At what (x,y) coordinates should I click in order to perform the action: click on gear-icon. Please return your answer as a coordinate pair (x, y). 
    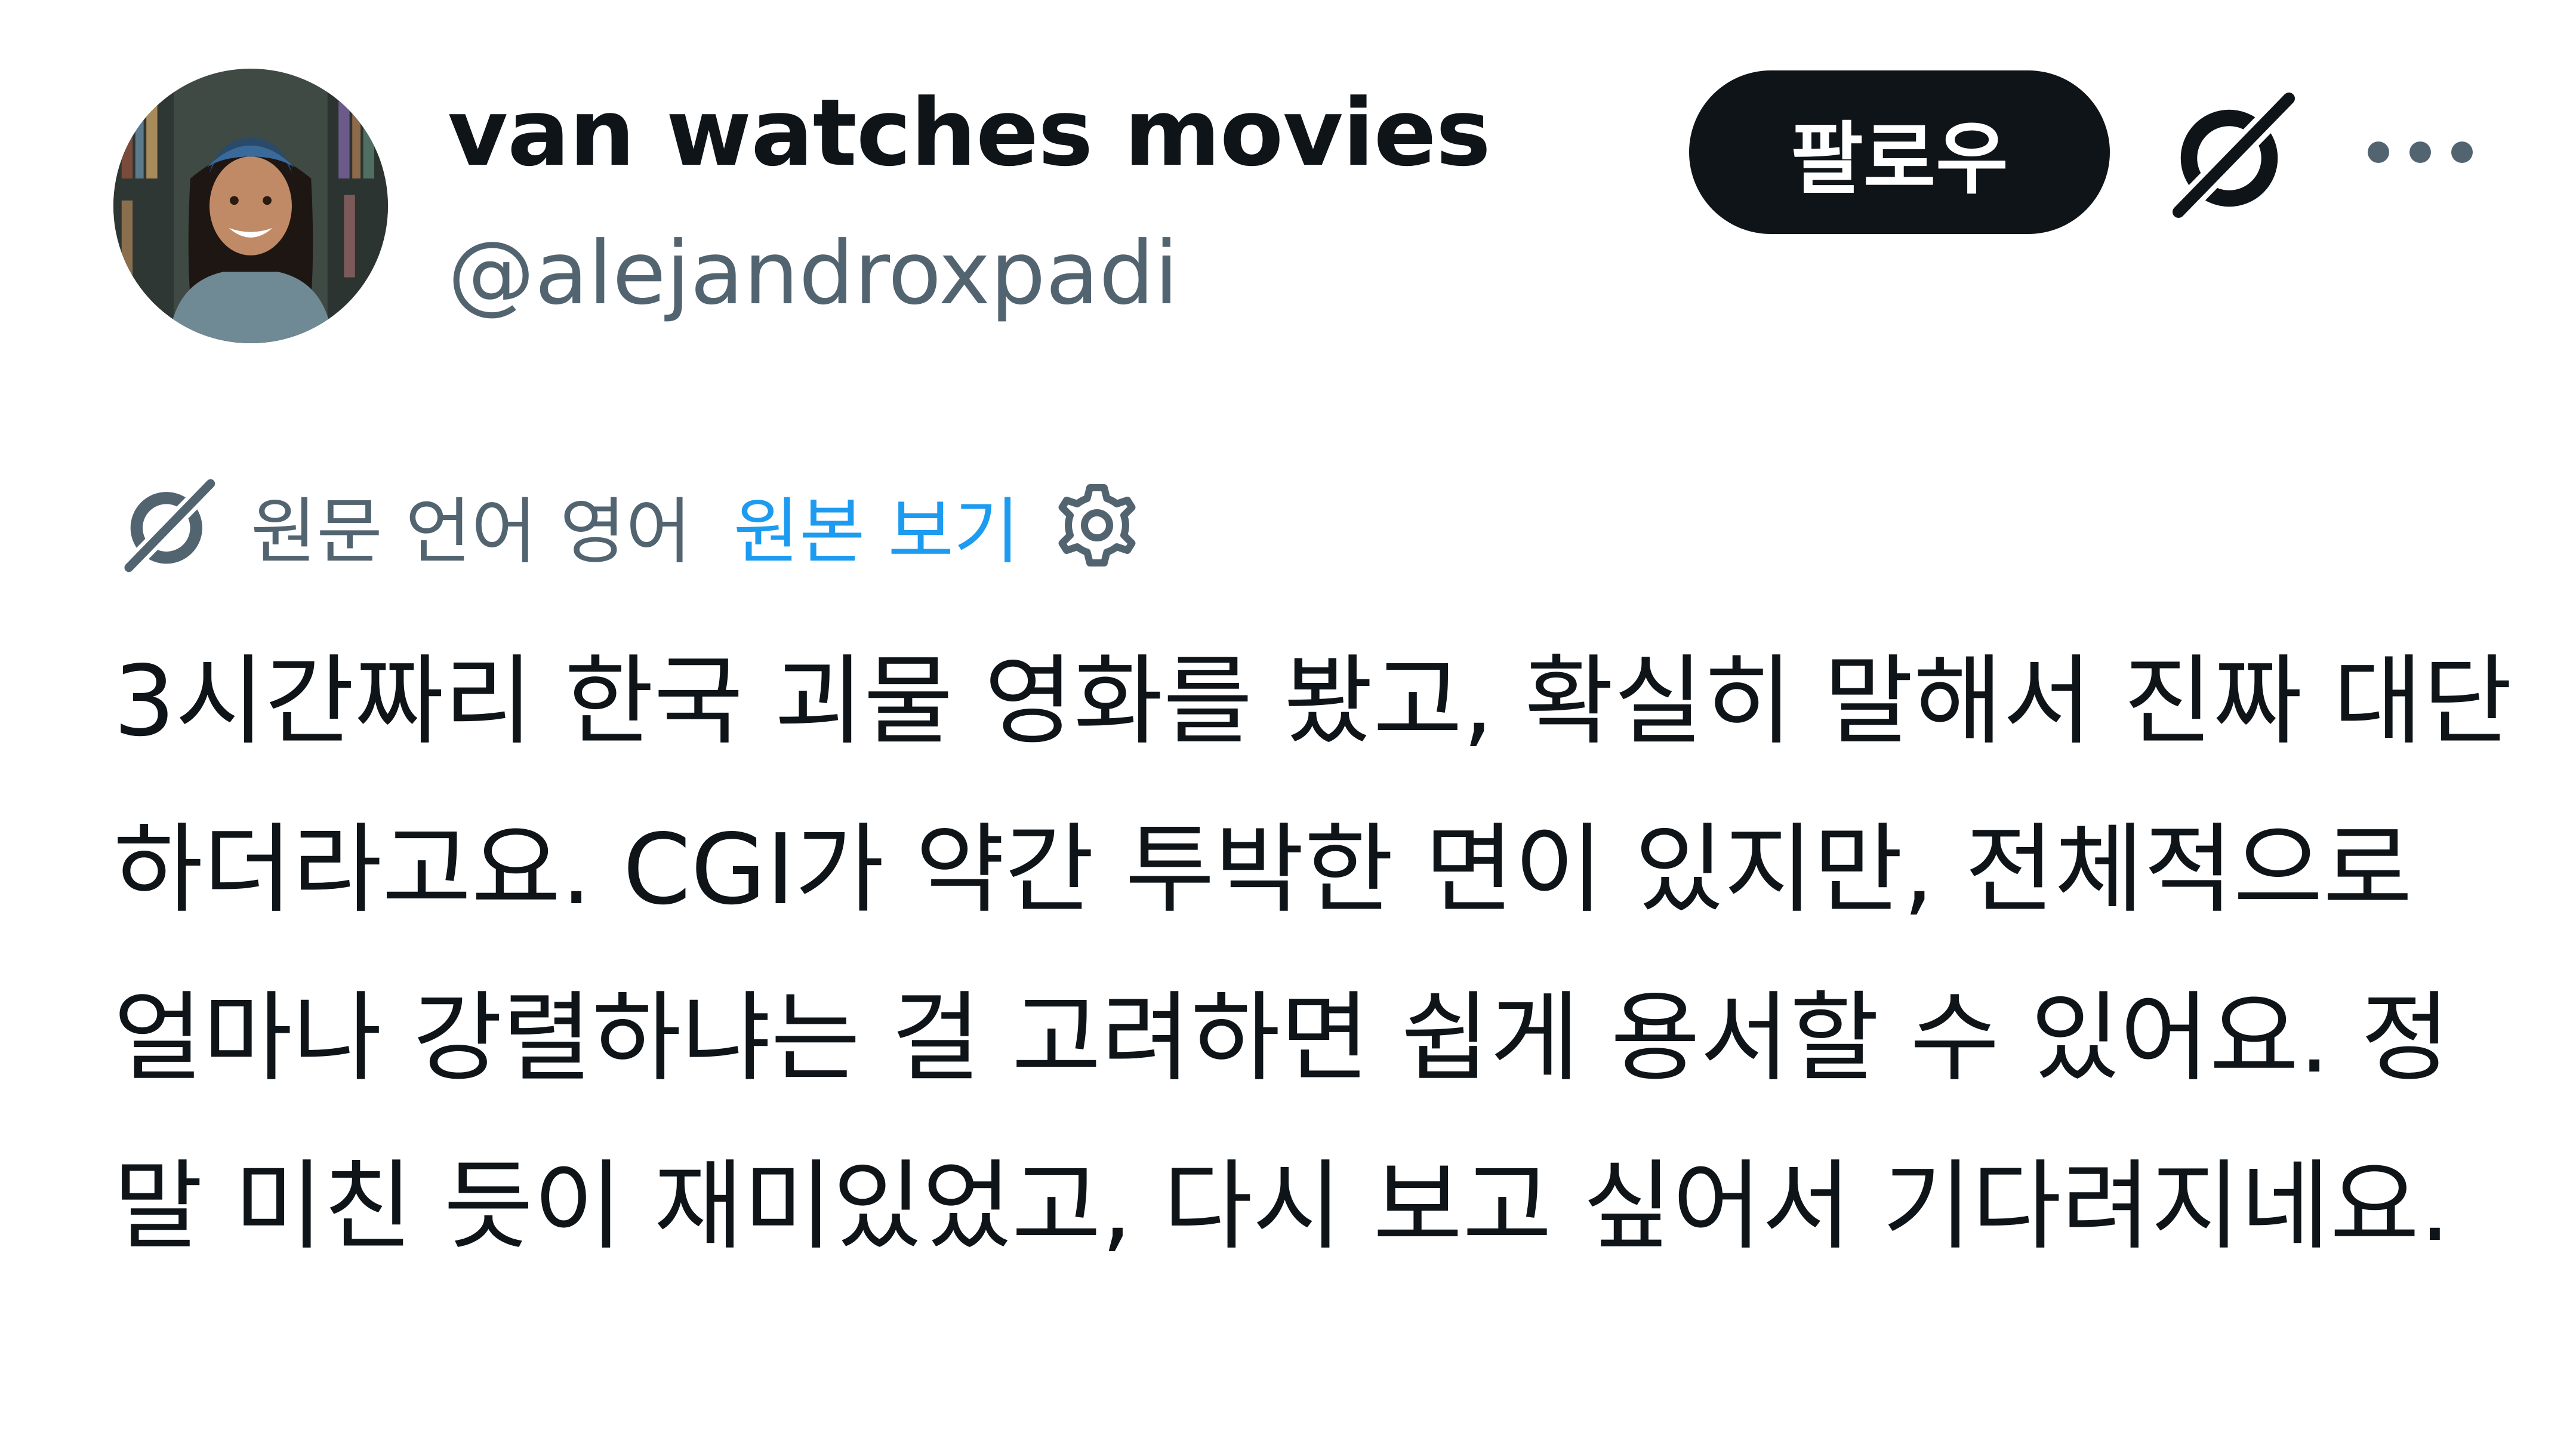
    Looking at the image, I should click on (1097, 526).